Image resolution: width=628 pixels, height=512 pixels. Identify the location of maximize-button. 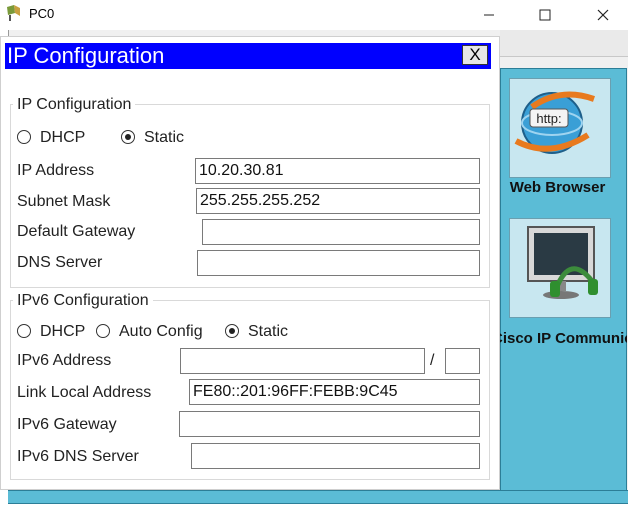
(545, 15).